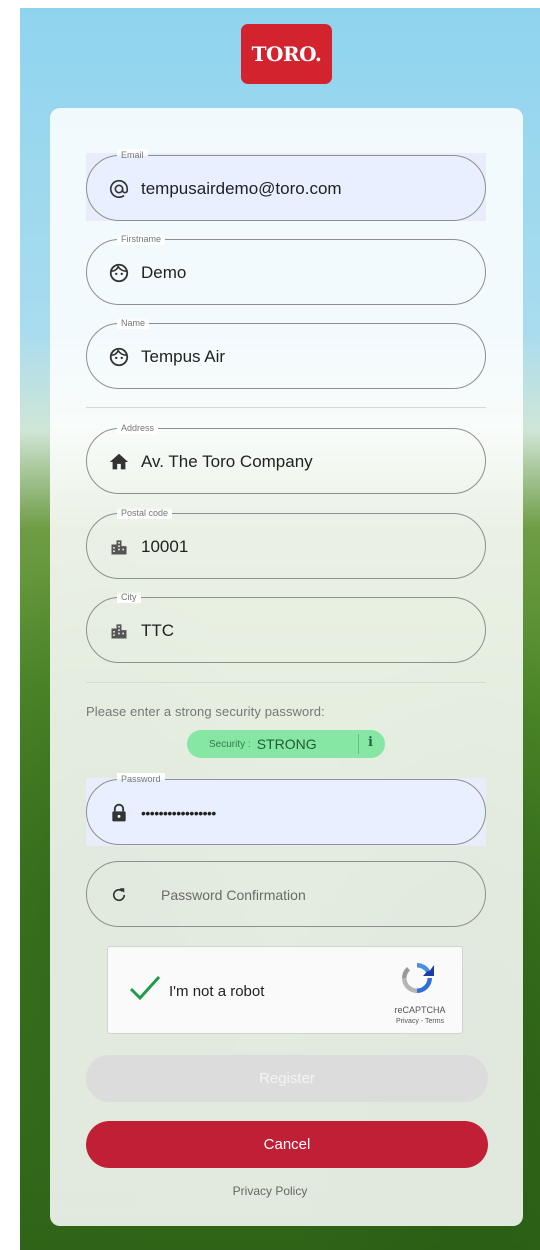 The image size is (540, 1250). Describe the element at coordinates (183, 356) in the screenshot. I see `name-value: Tempus Air` at that location.